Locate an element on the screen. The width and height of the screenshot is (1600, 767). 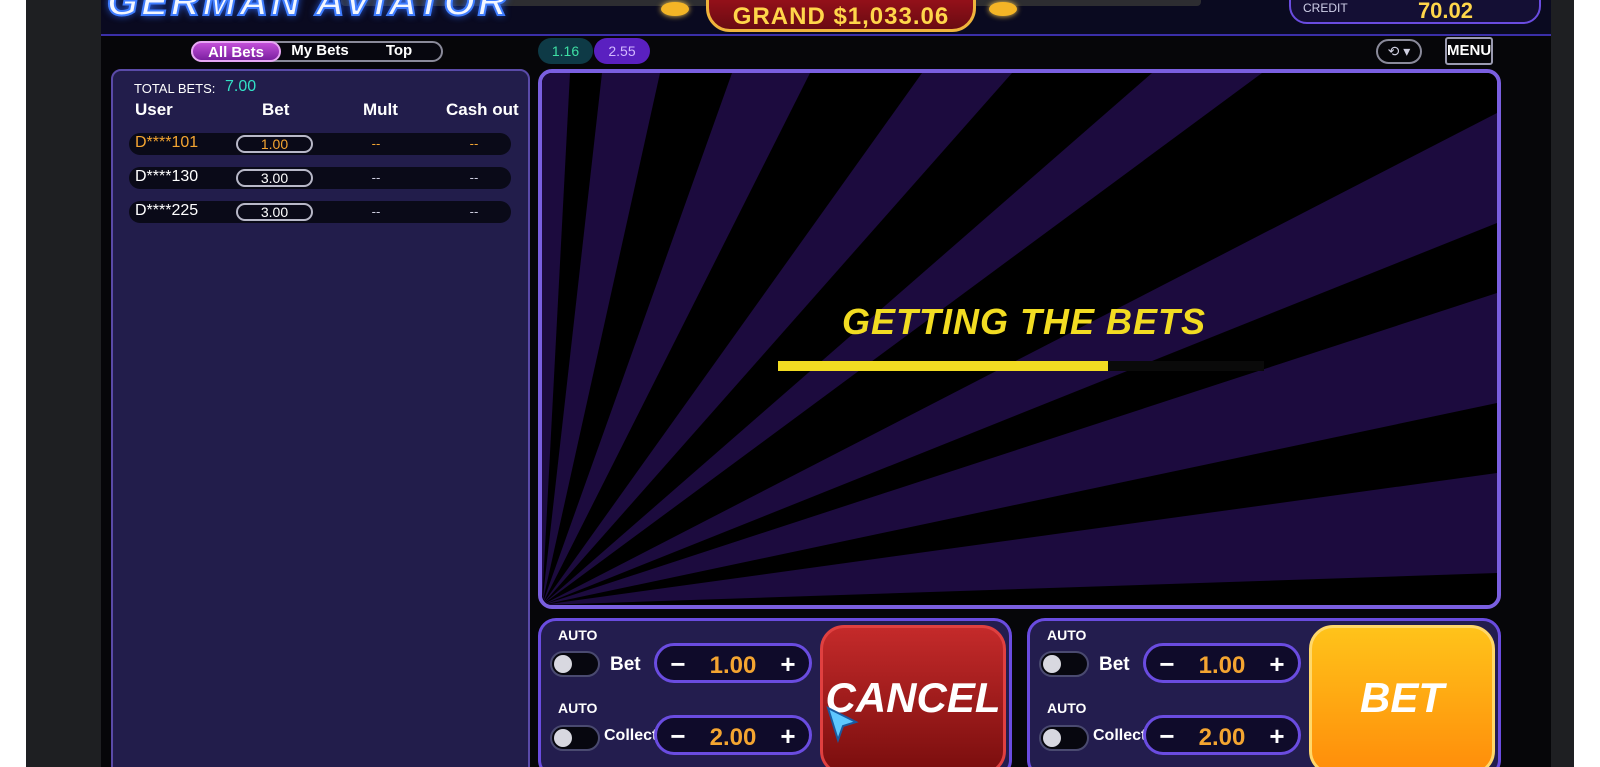
history-dropdown-button: ⟲ ▾ is located at coordinates (1399, 51).